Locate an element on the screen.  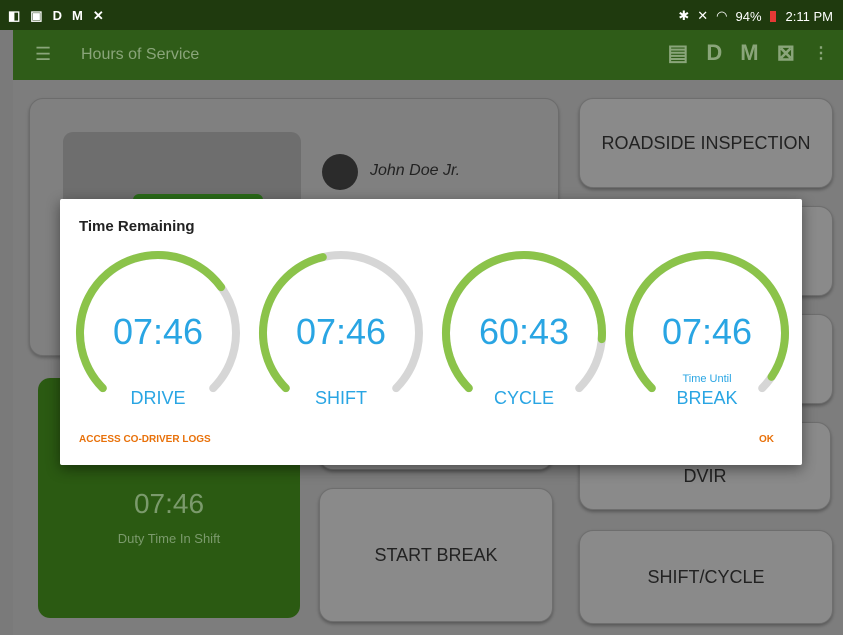
drive-time-value: 07:46 is located at coordinates (158, 331).